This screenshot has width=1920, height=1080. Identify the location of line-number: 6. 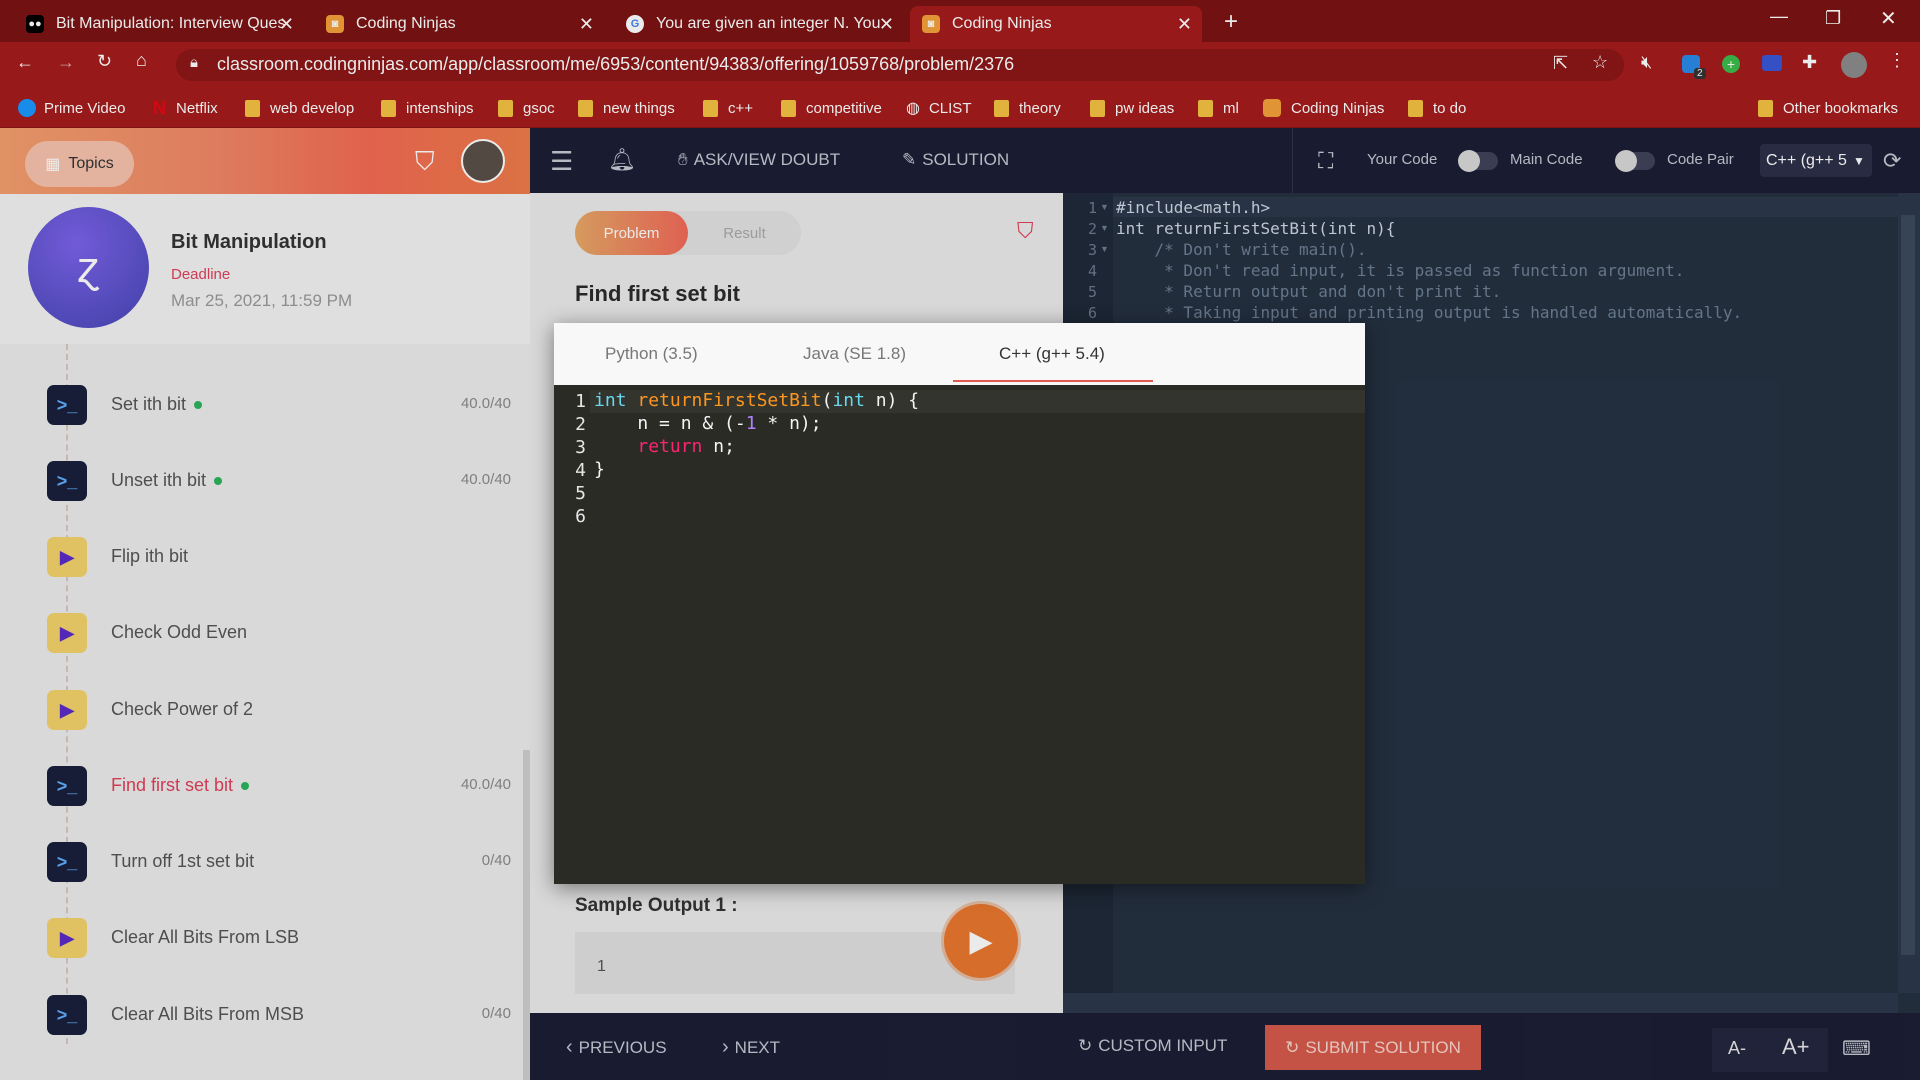
(580, 516).